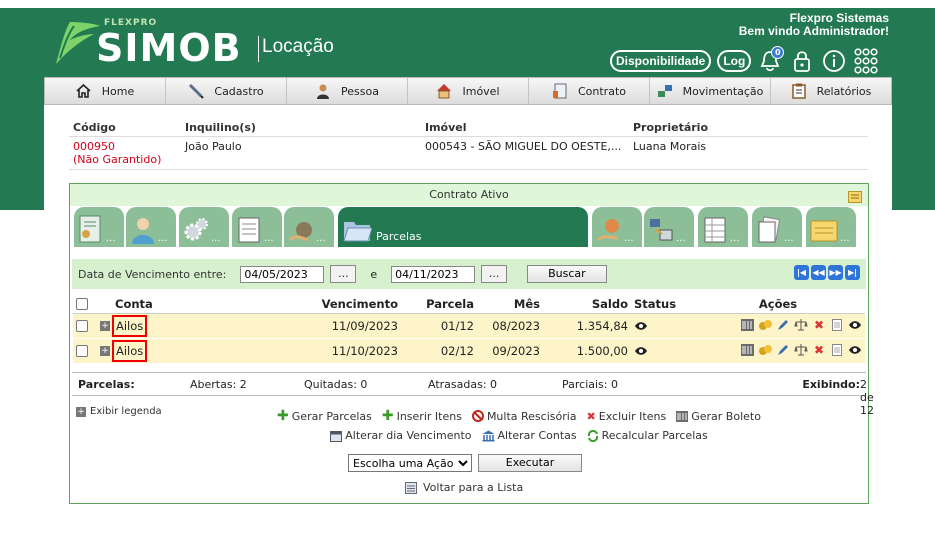 The height and width of the screenshot is (535, 935). Describe the element at coordinates (802, 61) in the screenshot. I see `lock-button` at that location.